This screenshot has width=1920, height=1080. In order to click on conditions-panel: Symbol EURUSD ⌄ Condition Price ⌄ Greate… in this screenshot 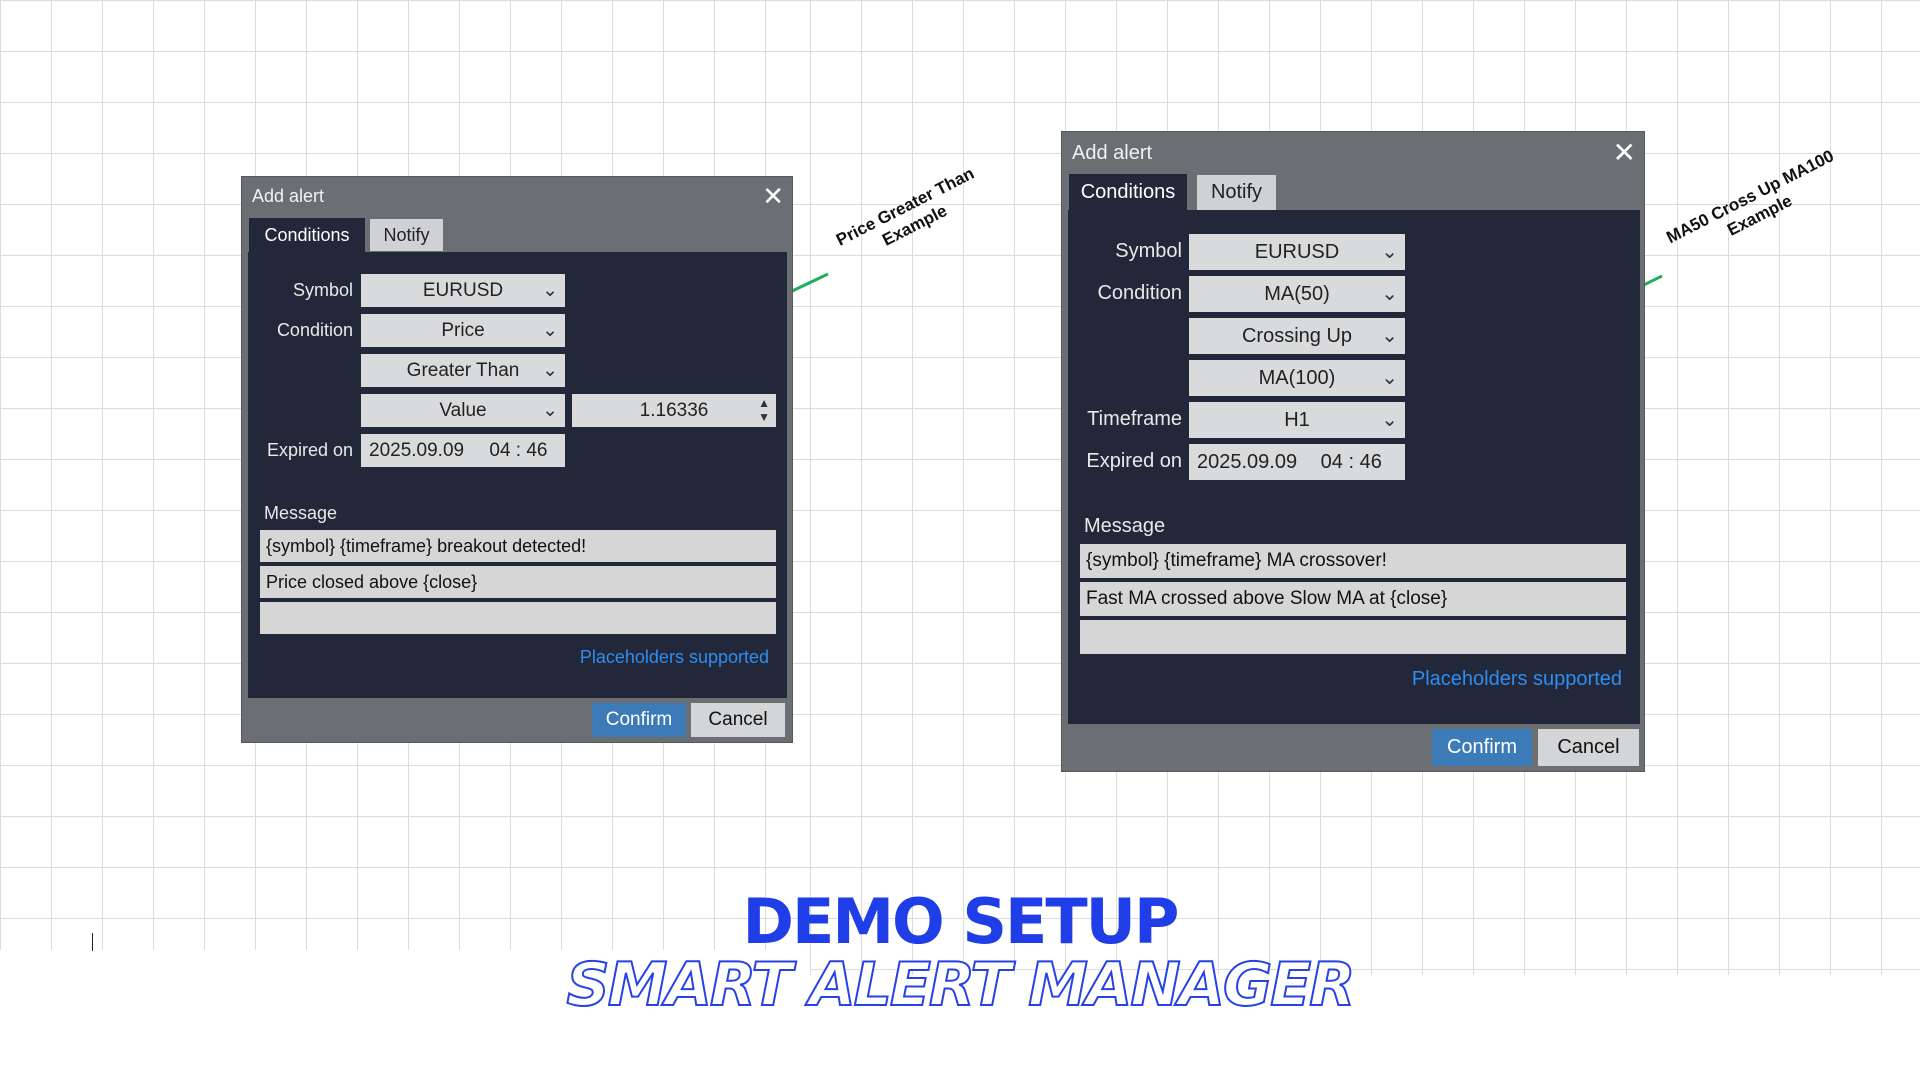, I will do `click(517, 475)`.